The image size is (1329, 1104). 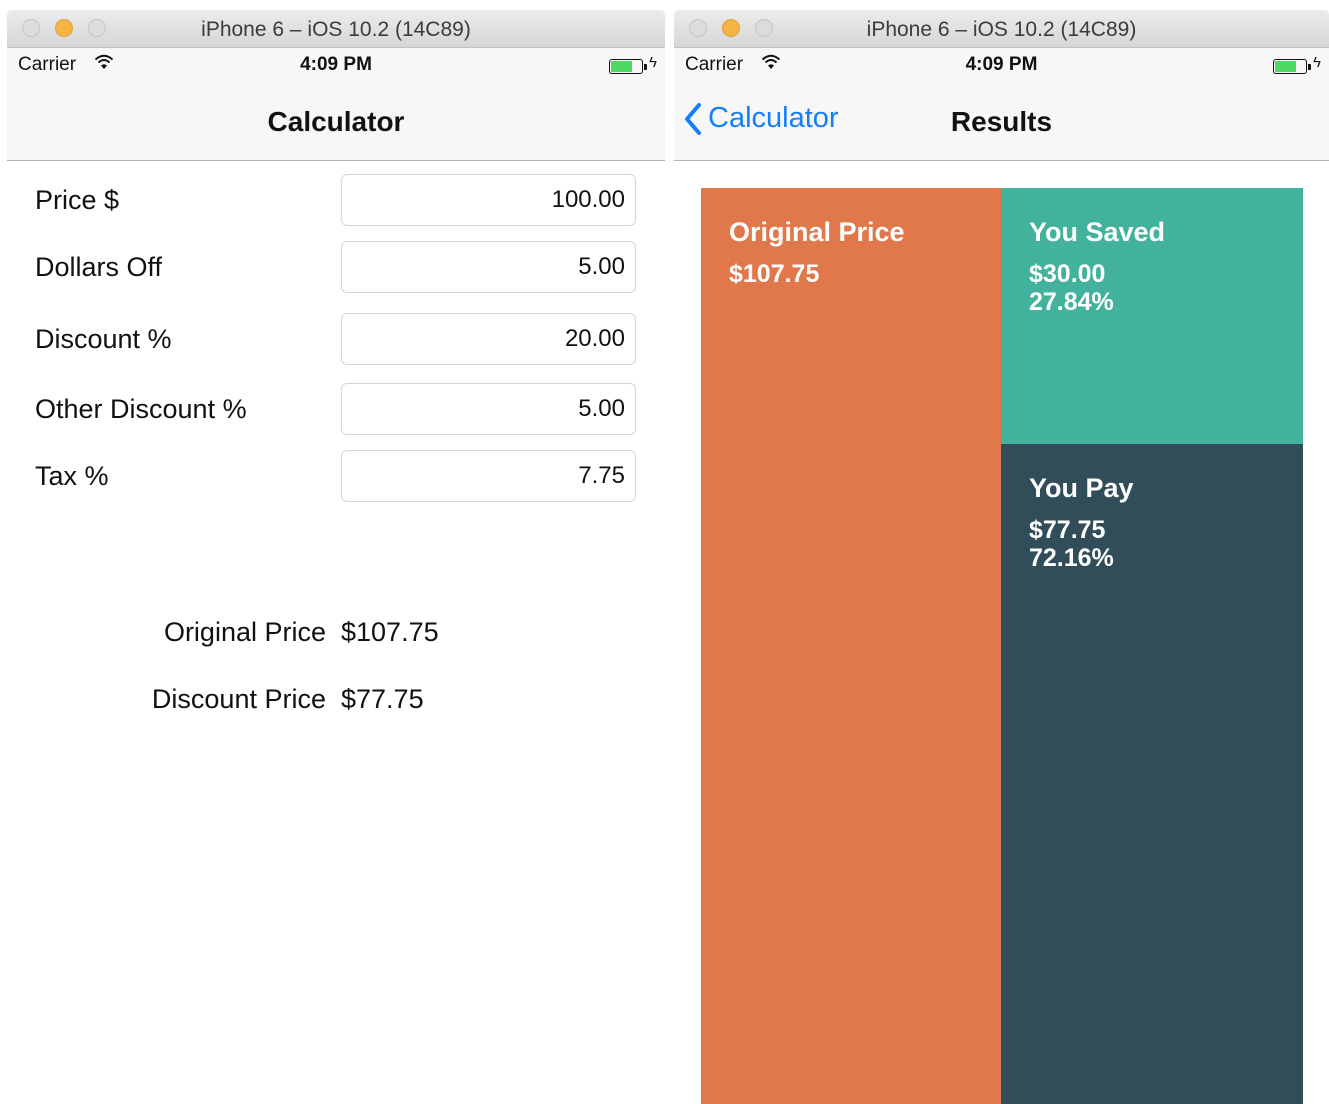 I want to click on you-pay-tile: You Pay $77.75 72.16%, so click(x=1152, y=774).